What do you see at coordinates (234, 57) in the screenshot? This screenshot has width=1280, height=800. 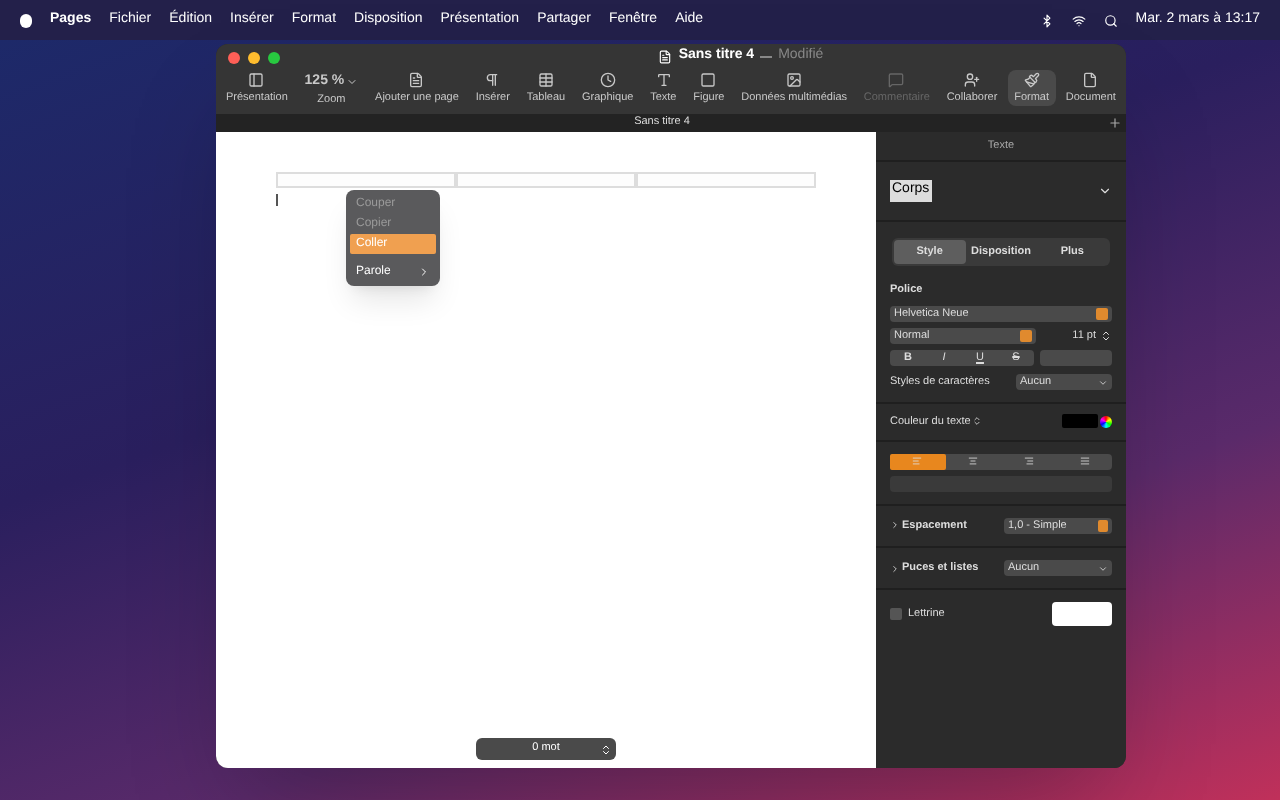 I see `close-button` at bounding box center [234, 57].